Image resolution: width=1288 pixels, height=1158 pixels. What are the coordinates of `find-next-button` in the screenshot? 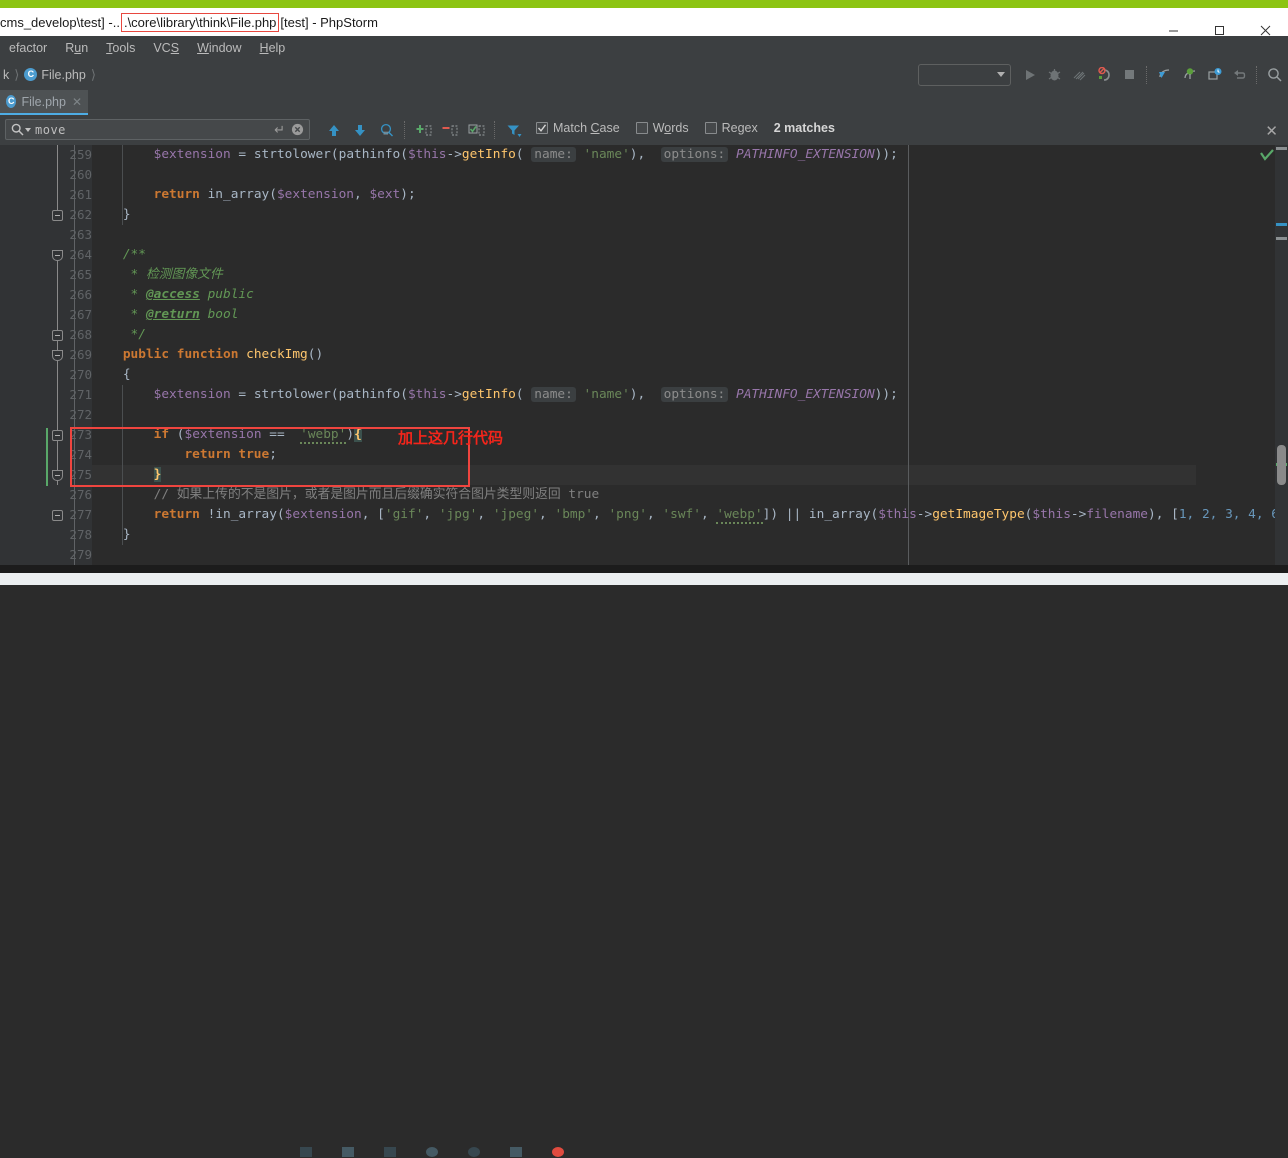 It's located at (360, 130).